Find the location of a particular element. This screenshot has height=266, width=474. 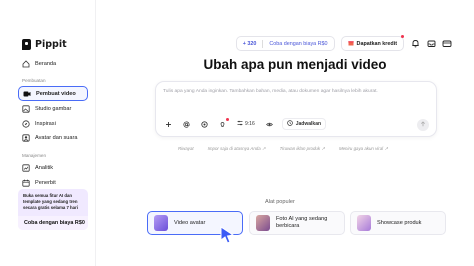

page-title: Ubah apa pun menjadi video is located at coordinates (295, 64).